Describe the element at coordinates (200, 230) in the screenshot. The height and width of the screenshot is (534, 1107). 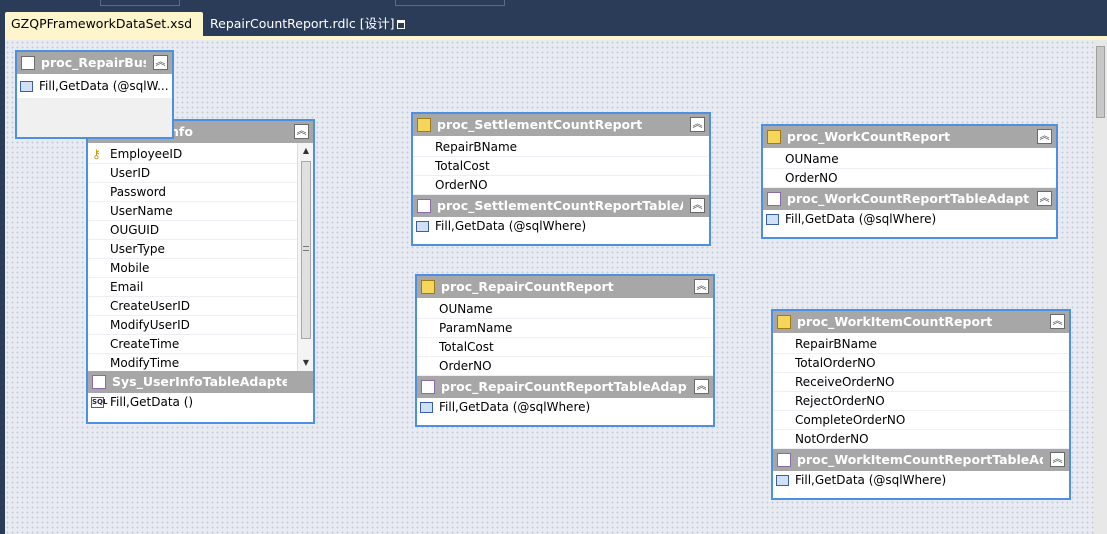
I see `column-row: OUGUID` at that location.